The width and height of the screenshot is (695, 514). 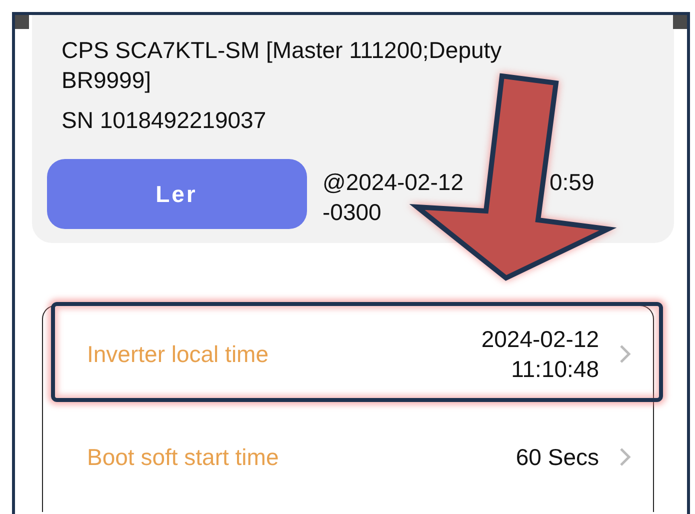 What do you see at coordinates (164, 120) in the screenshot?
I see `serial-number: SN 1018492219037` at bounding box center [164, 120].